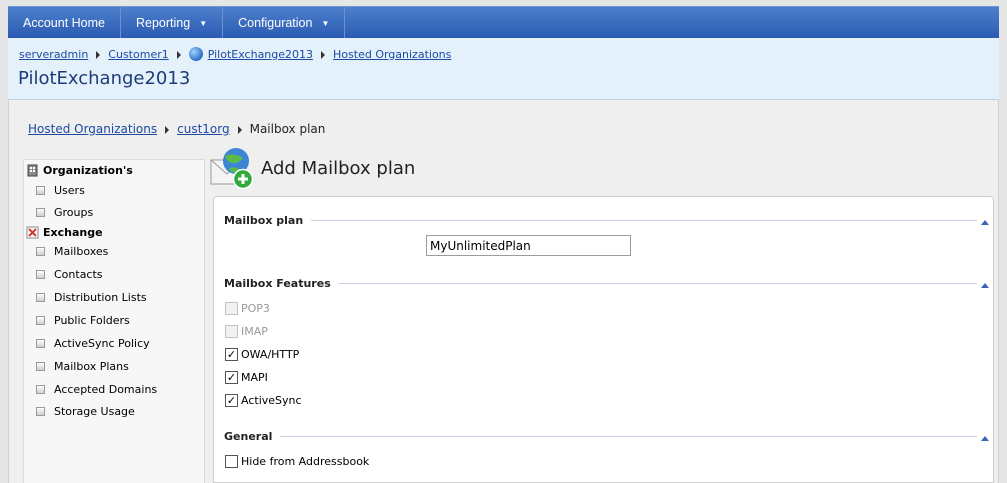 This screenshot has height=483, width=1007. Describe the element at coordinates (53, 54) in the screenshot. I see `breadcrumb-serveradmin: serveradmin` at that location.